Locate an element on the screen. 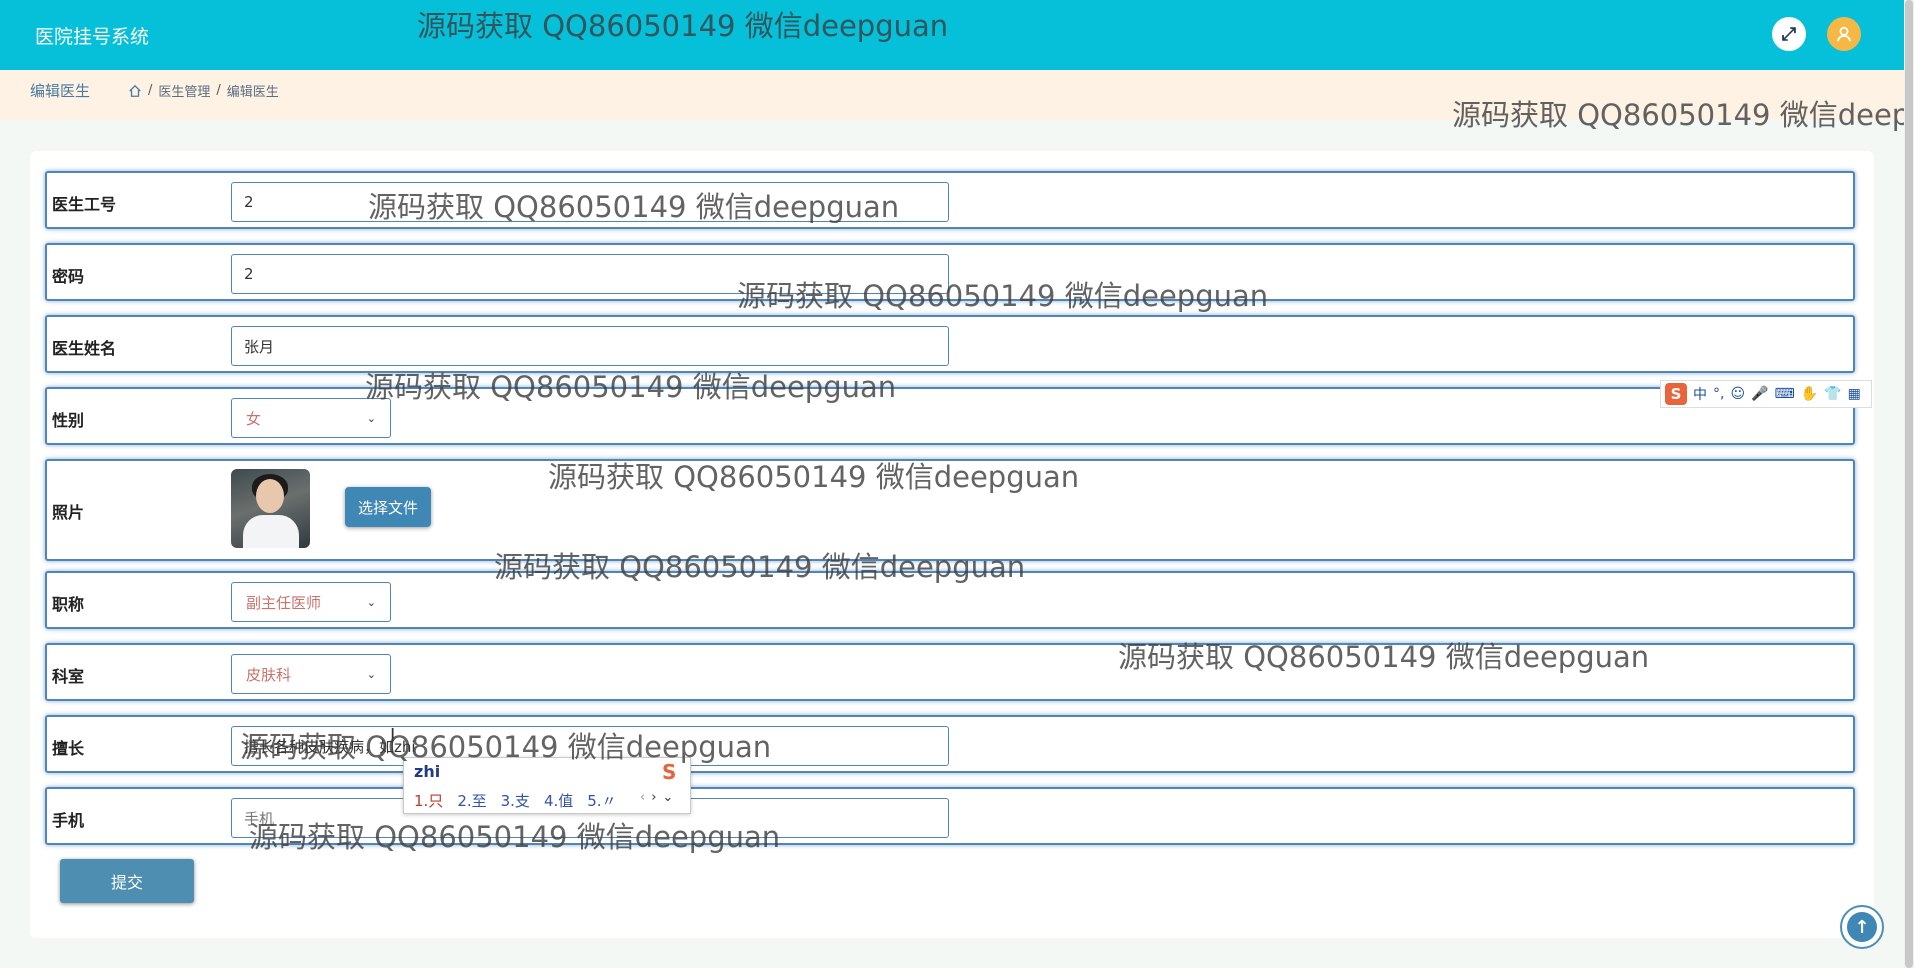  user-avatar-button is located at coordinates (1844, 34).